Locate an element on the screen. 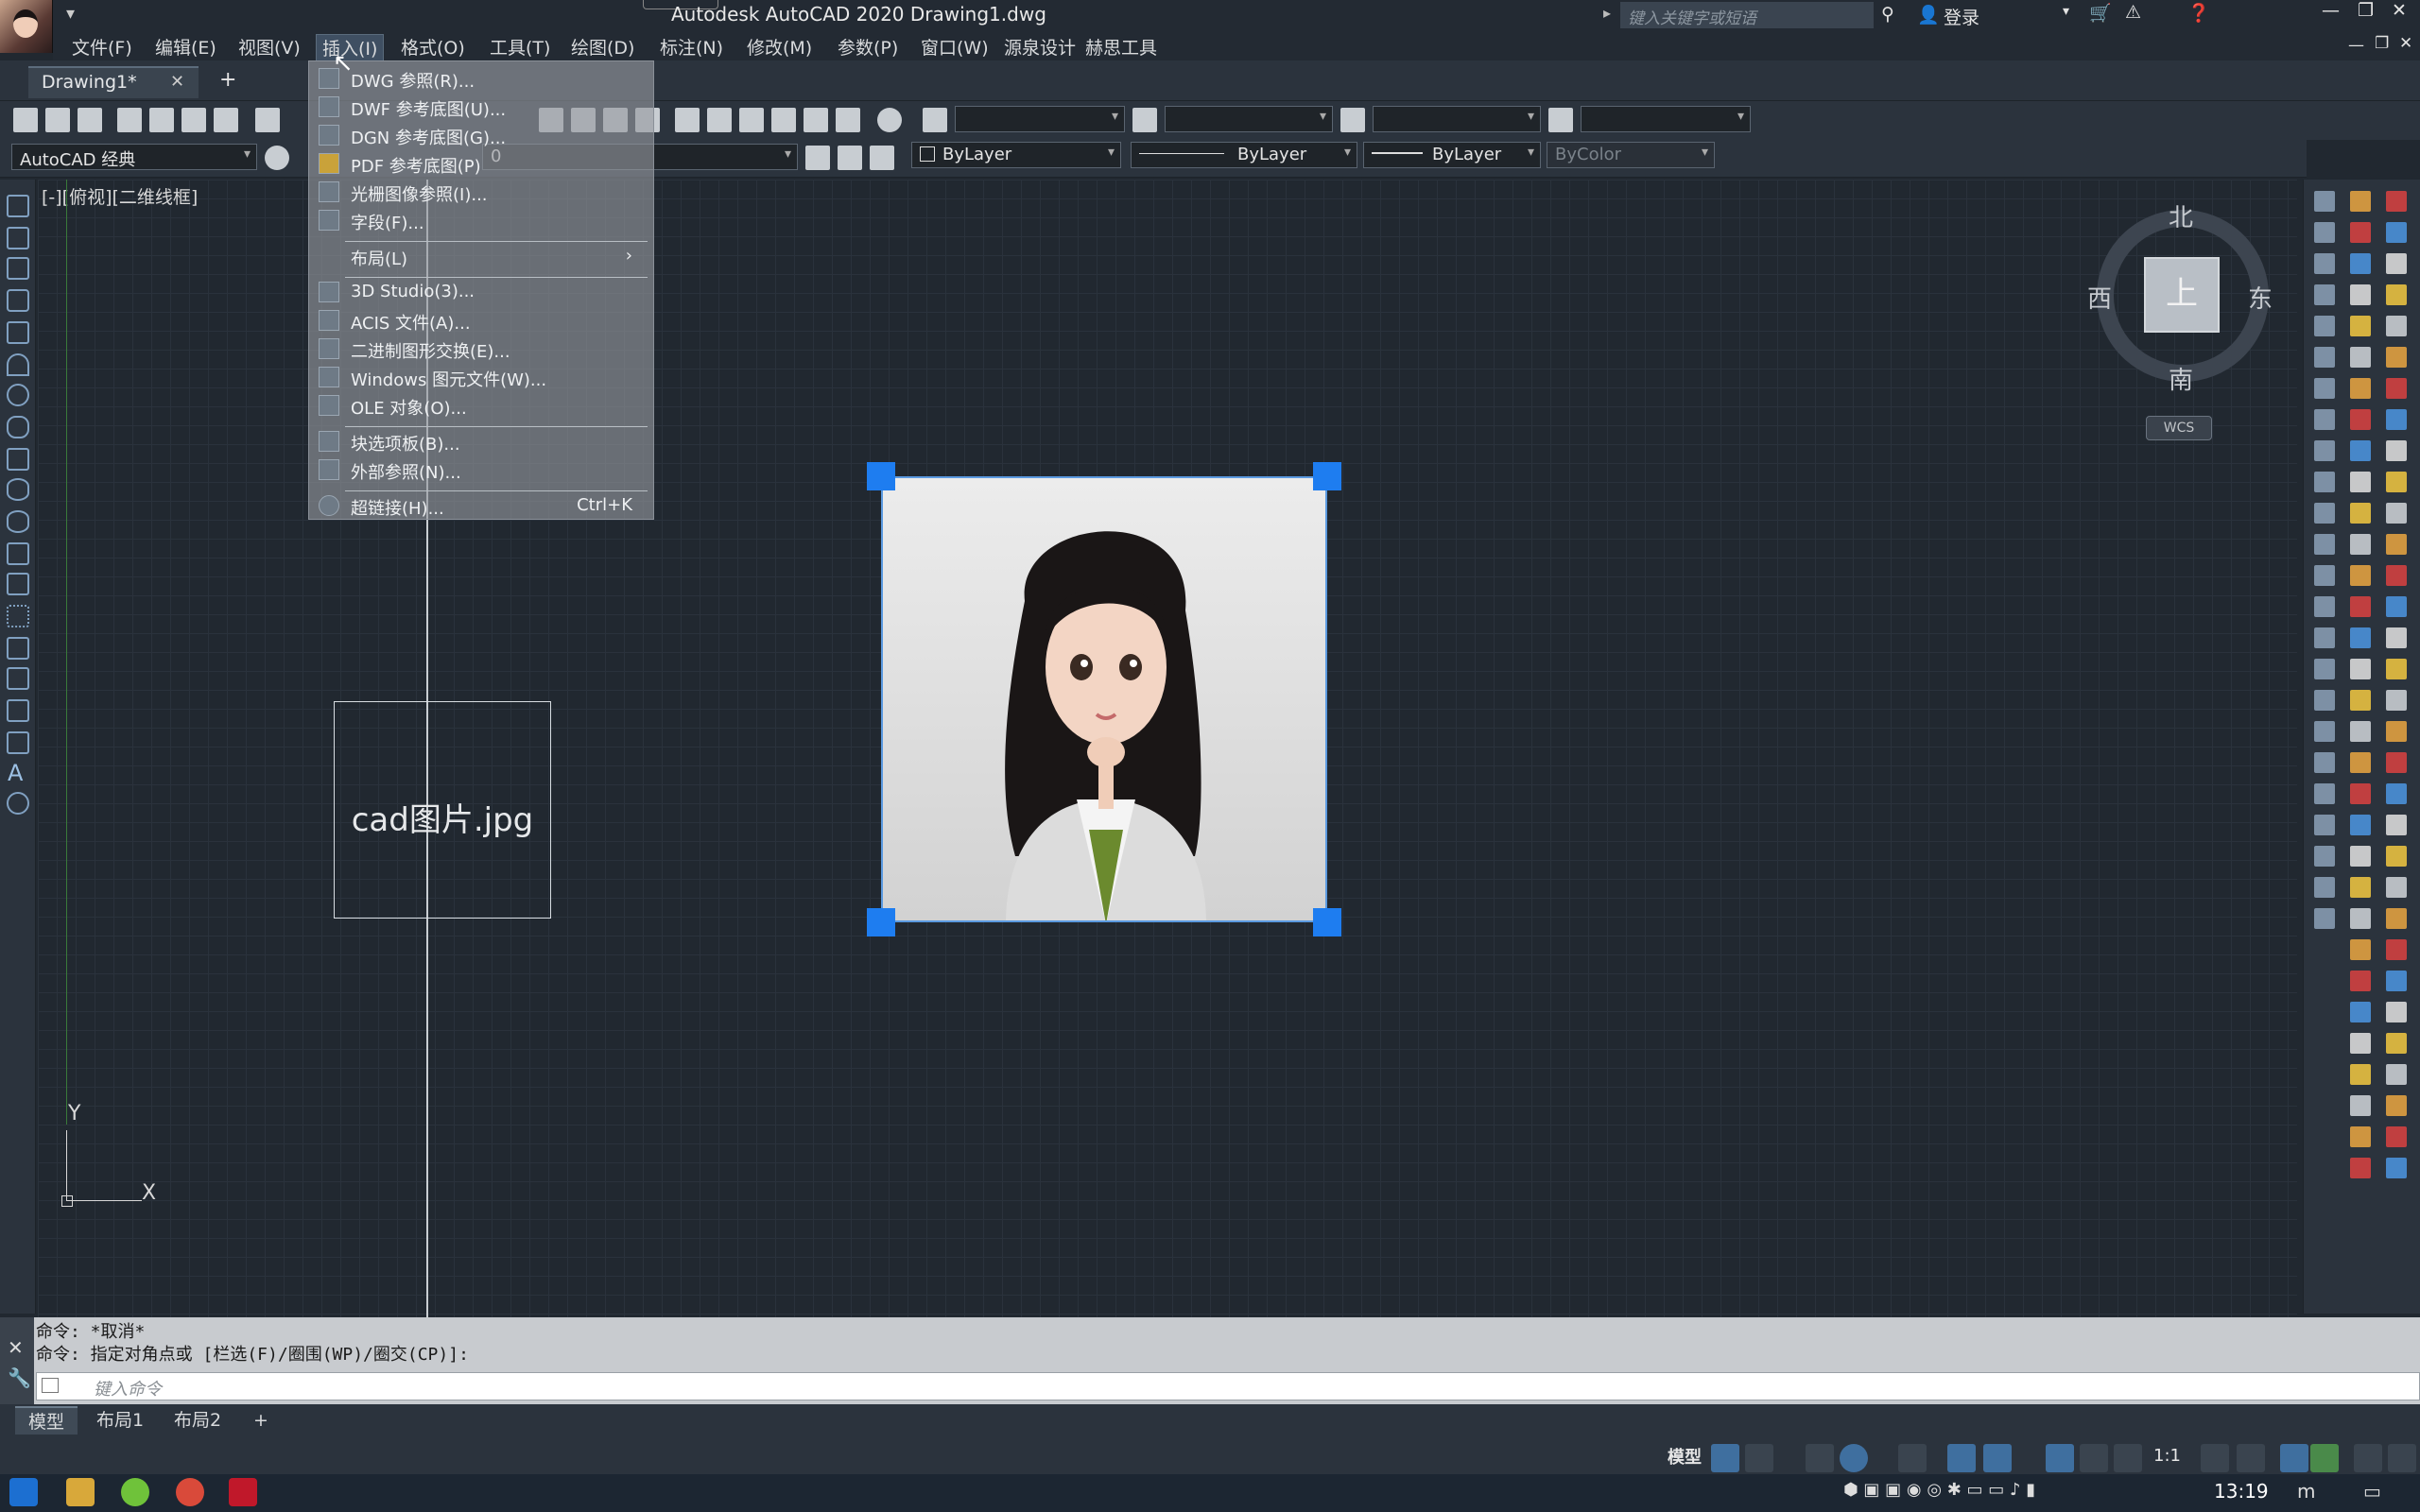  tab-model: 模型 is located at coordinates (46, 1420).